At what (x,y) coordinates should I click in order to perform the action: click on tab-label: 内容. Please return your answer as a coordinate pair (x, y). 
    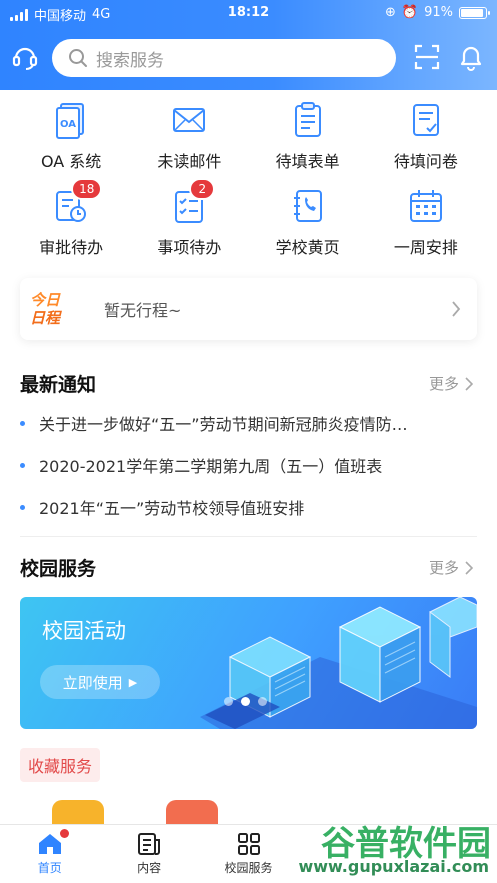
    Looking at the image, I should click on (149, 868).